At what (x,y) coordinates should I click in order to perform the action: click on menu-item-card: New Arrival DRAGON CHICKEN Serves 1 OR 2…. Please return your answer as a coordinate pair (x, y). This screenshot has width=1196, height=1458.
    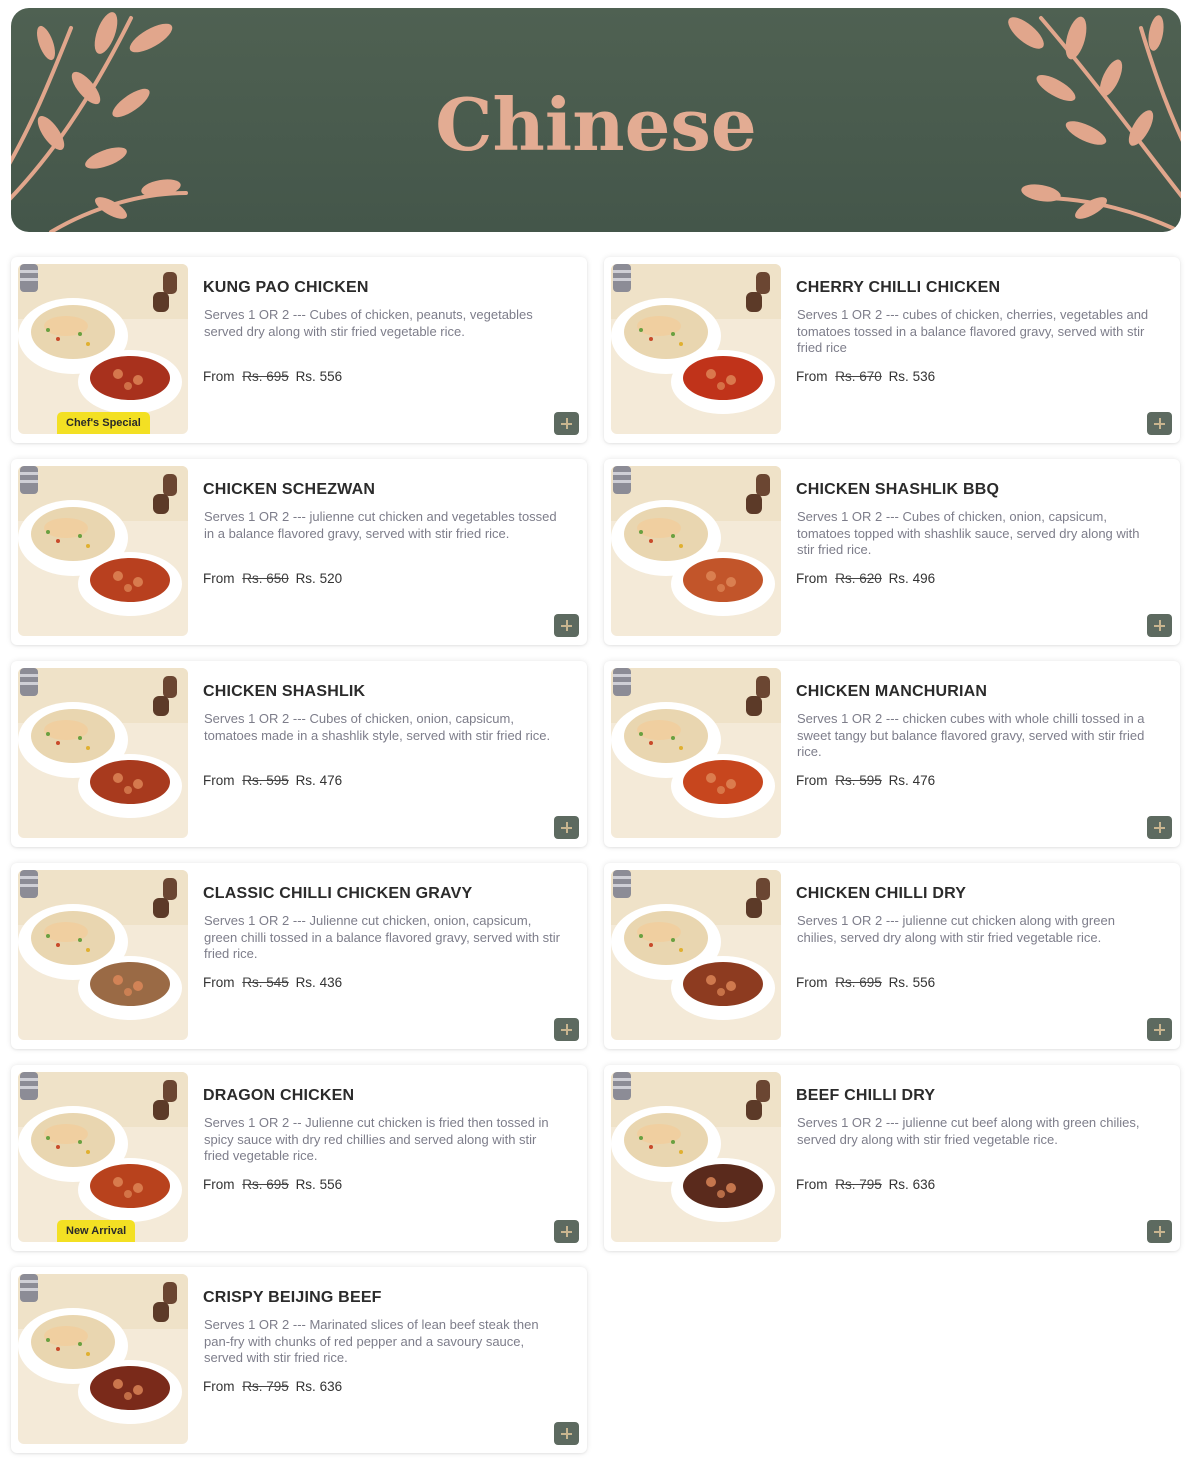
    Looking at the image, I should click on (299, 1158).